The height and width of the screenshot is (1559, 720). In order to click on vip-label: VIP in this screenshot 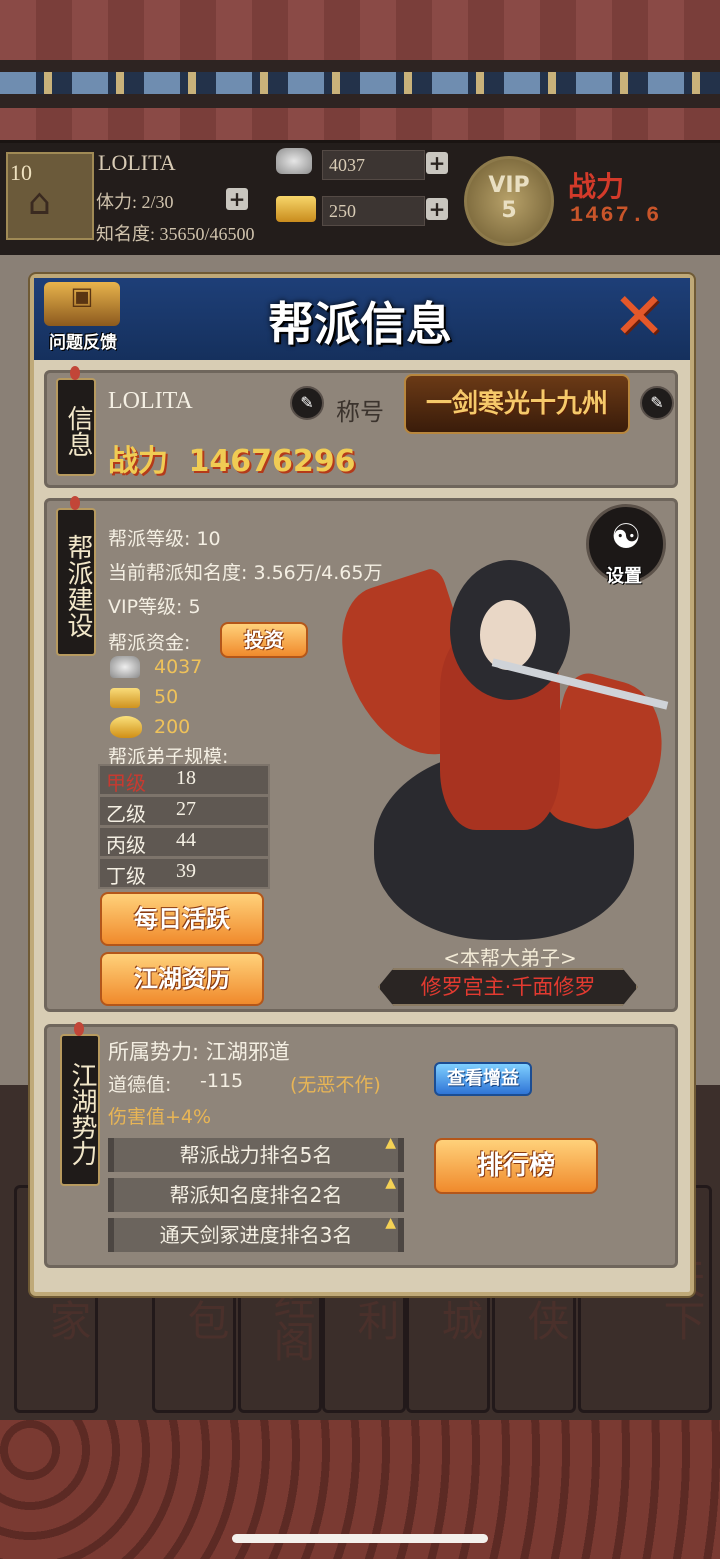, I will do `click(509, 185)`.